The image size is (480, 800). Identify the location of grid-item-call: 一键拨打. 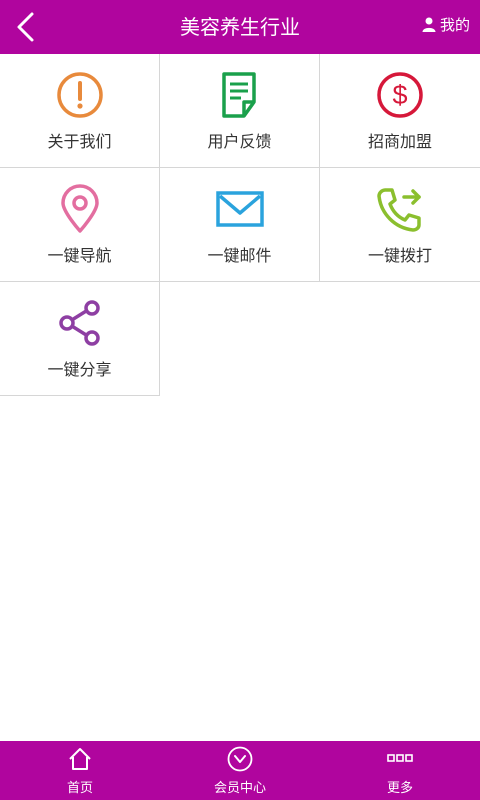
(400, 225).